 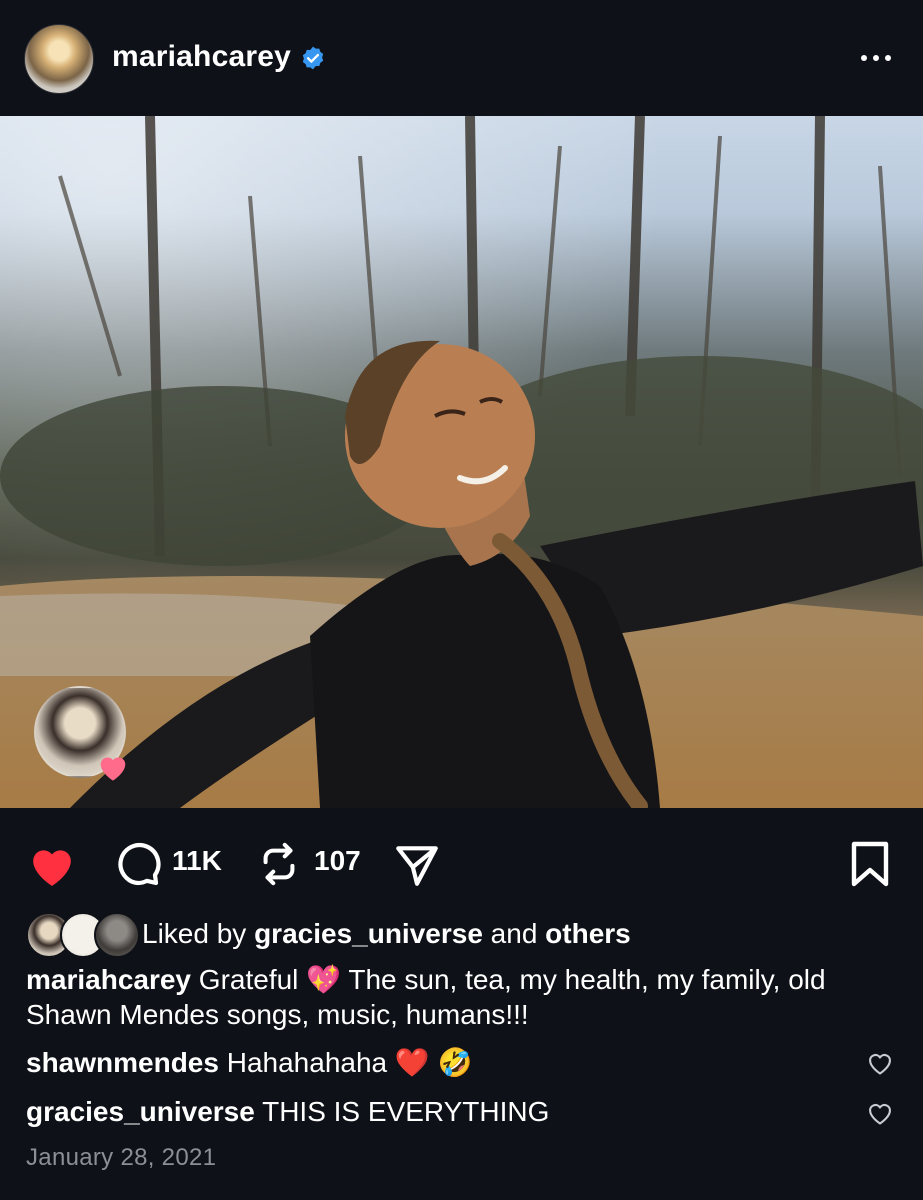 What do you see at coordinates (52, 865) in the screenshot?
I see `heart-filled-icon` at bounding box center [52, 865].